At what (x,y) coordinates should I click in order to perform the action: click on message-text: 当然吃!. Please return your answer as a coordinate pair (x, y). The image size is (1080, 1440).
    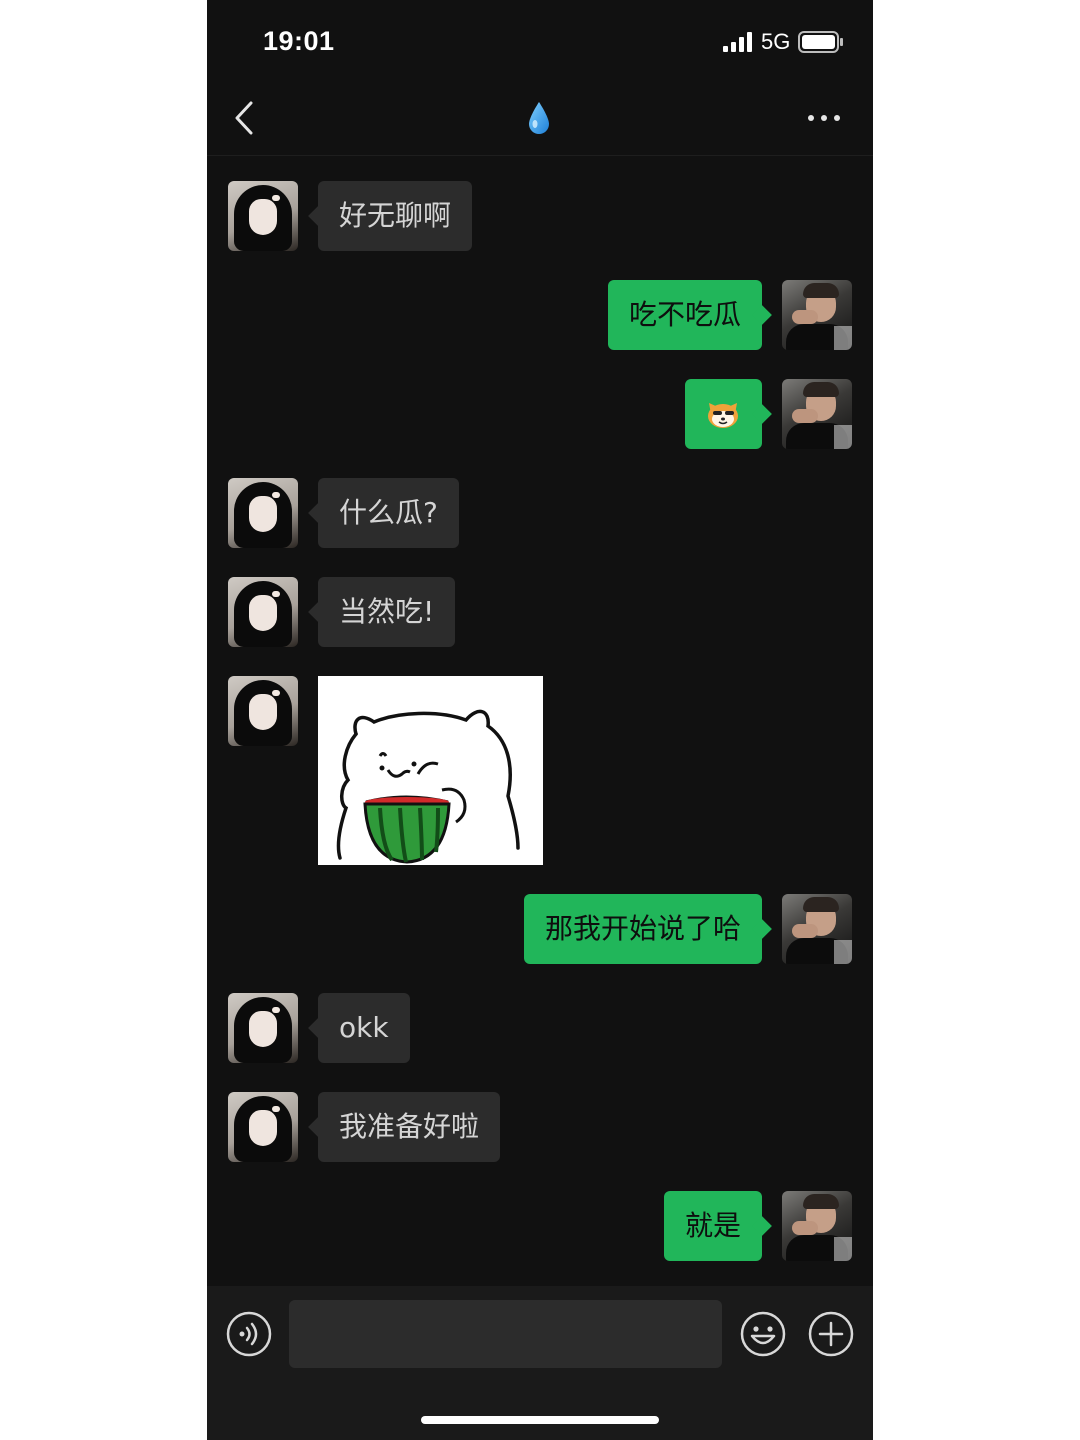
    Looking at the image, I should click on (387, 611).